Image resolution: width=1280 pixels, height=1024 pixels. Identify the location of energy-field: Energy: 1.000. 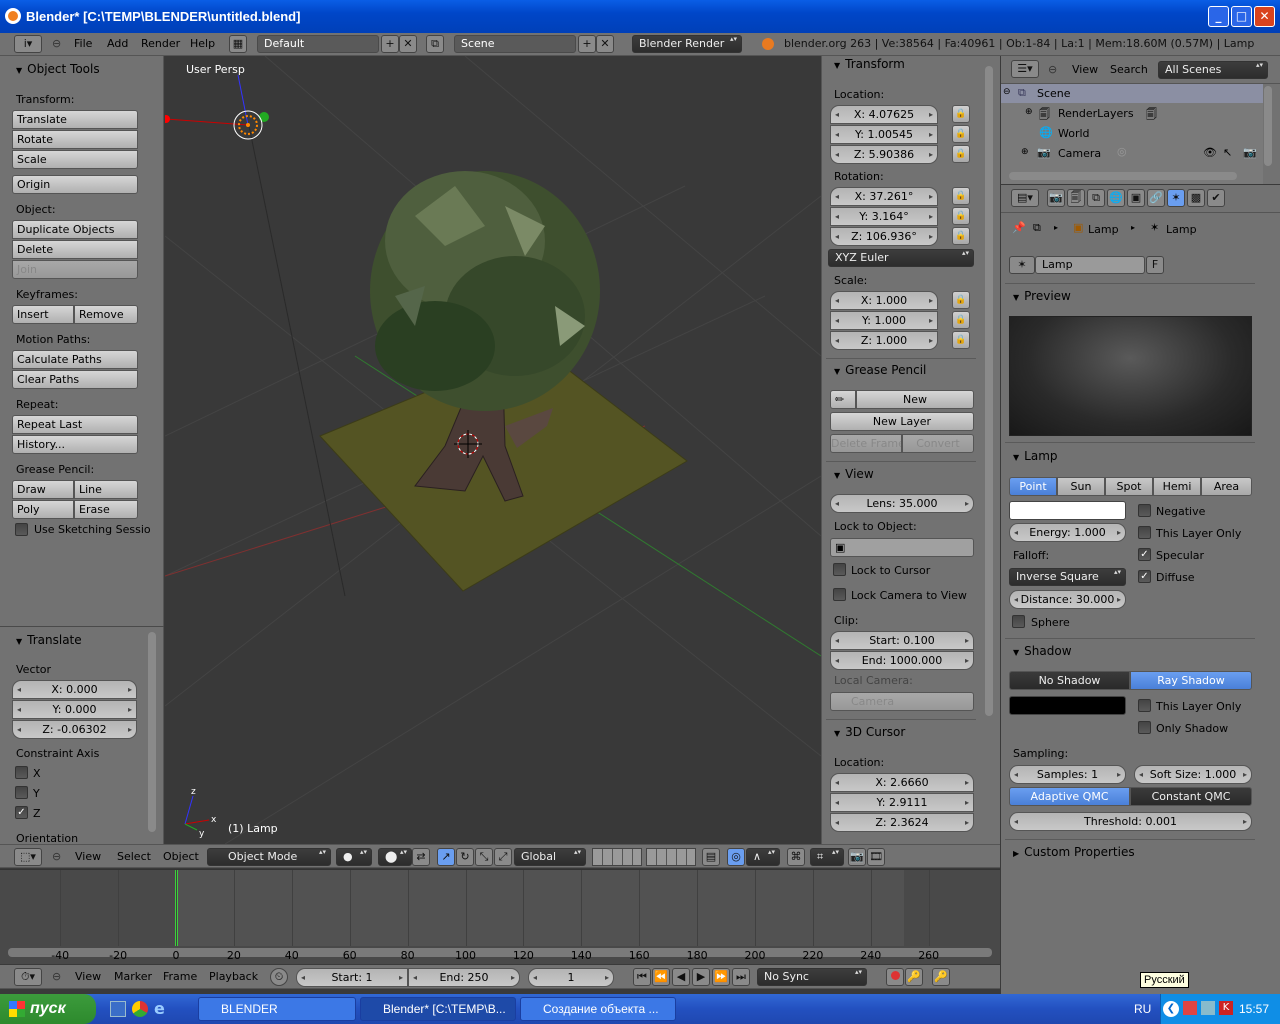
(1067, 532).